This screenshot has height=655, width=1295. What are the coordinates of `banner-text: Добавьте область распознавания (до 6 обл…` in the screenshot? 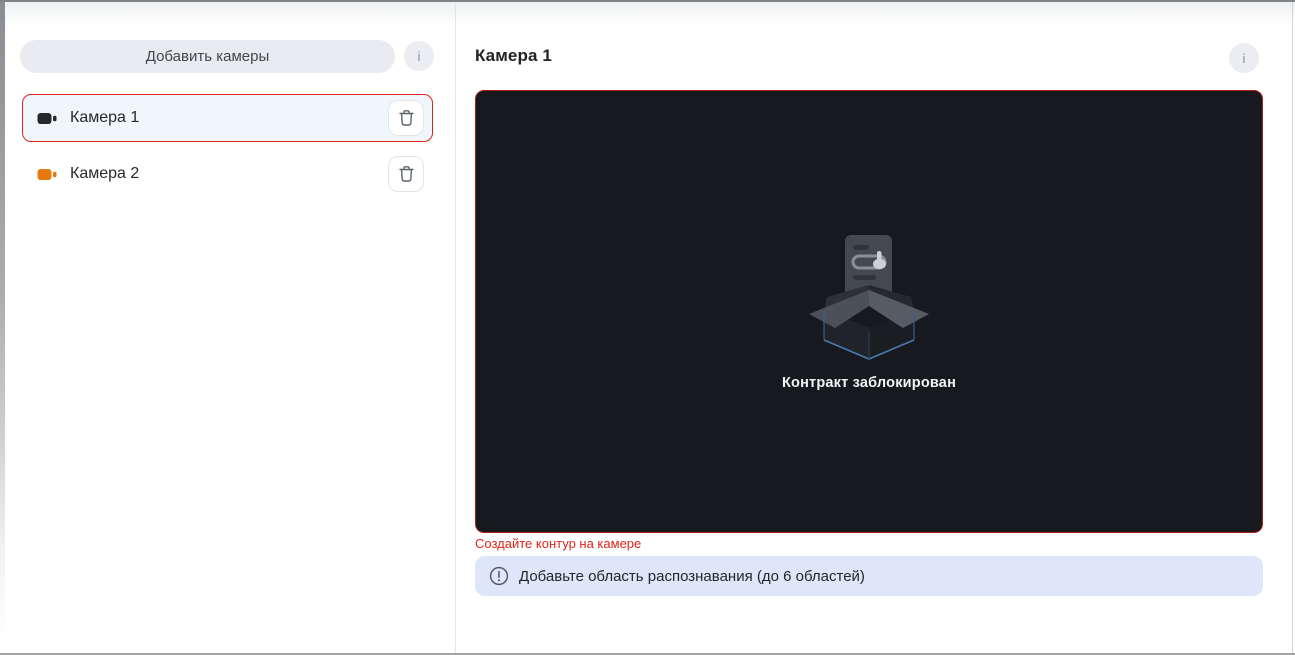 It's located at (692, 576).